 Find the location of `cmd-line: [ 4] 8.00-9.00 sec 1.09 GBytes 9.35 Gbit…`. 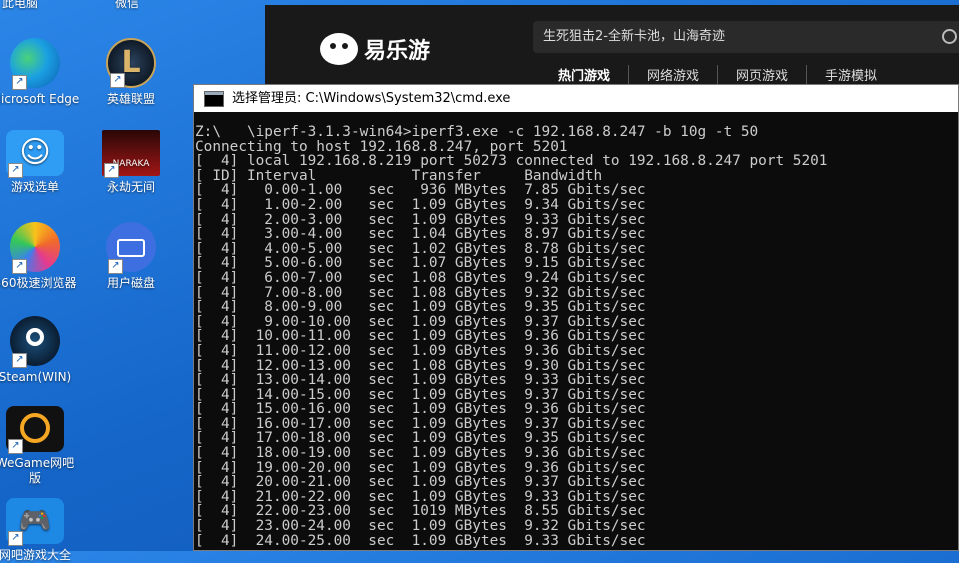

cmd-line: [ 4] 8.00-9.00 sec 1.09 GBytes 9.35 Gbit… is located at coordinates (420, 307).